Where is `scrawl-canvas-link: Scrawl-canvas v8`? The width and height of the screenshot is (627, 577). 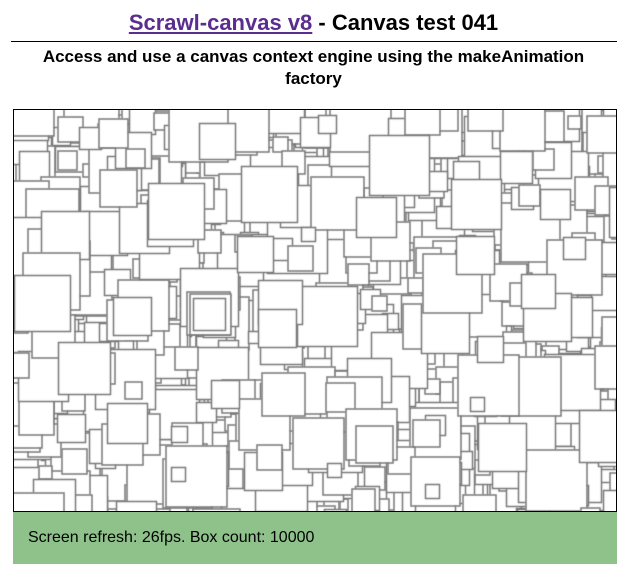
scrawl-canvas-link: Scrawl-canvas v8 is located at coordinates (220, 22).